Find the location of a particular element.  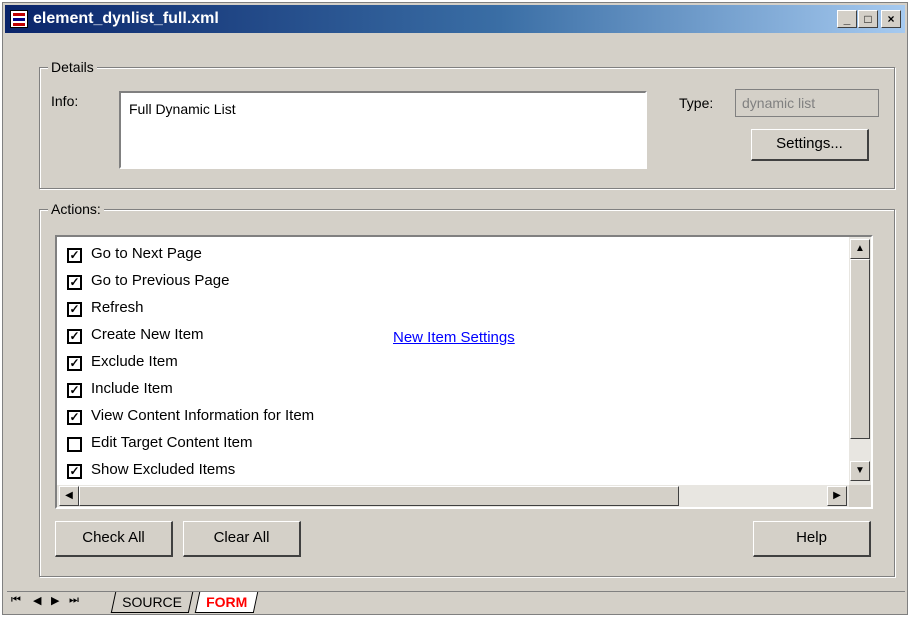

close-button: × is located at coordinates (891, 19).